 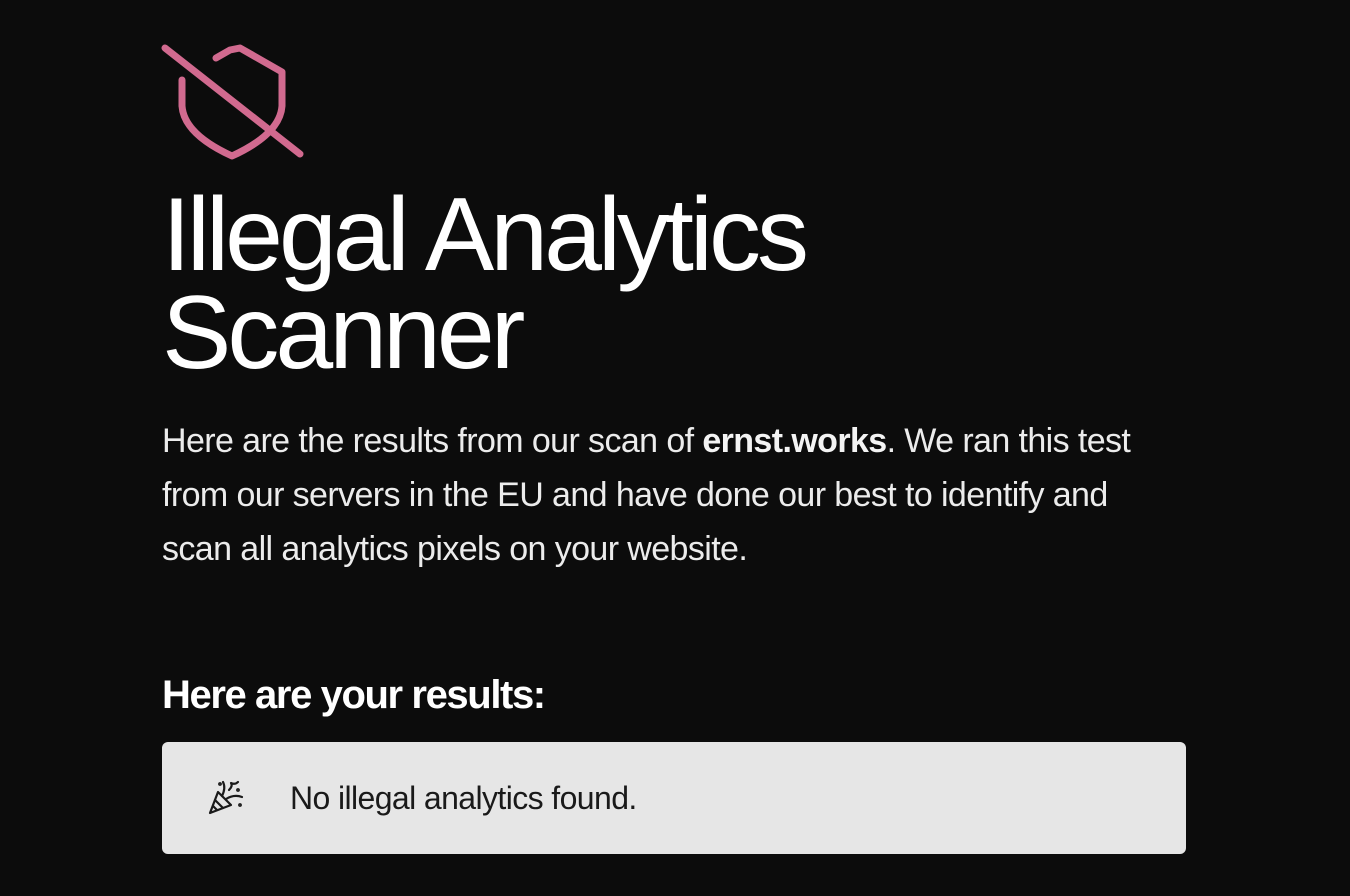 What do you see at coordinates (432, 441) in the screenshot?
I see `intro-text-start: Here are the results from our scan of` at bounding box center [432, 441].